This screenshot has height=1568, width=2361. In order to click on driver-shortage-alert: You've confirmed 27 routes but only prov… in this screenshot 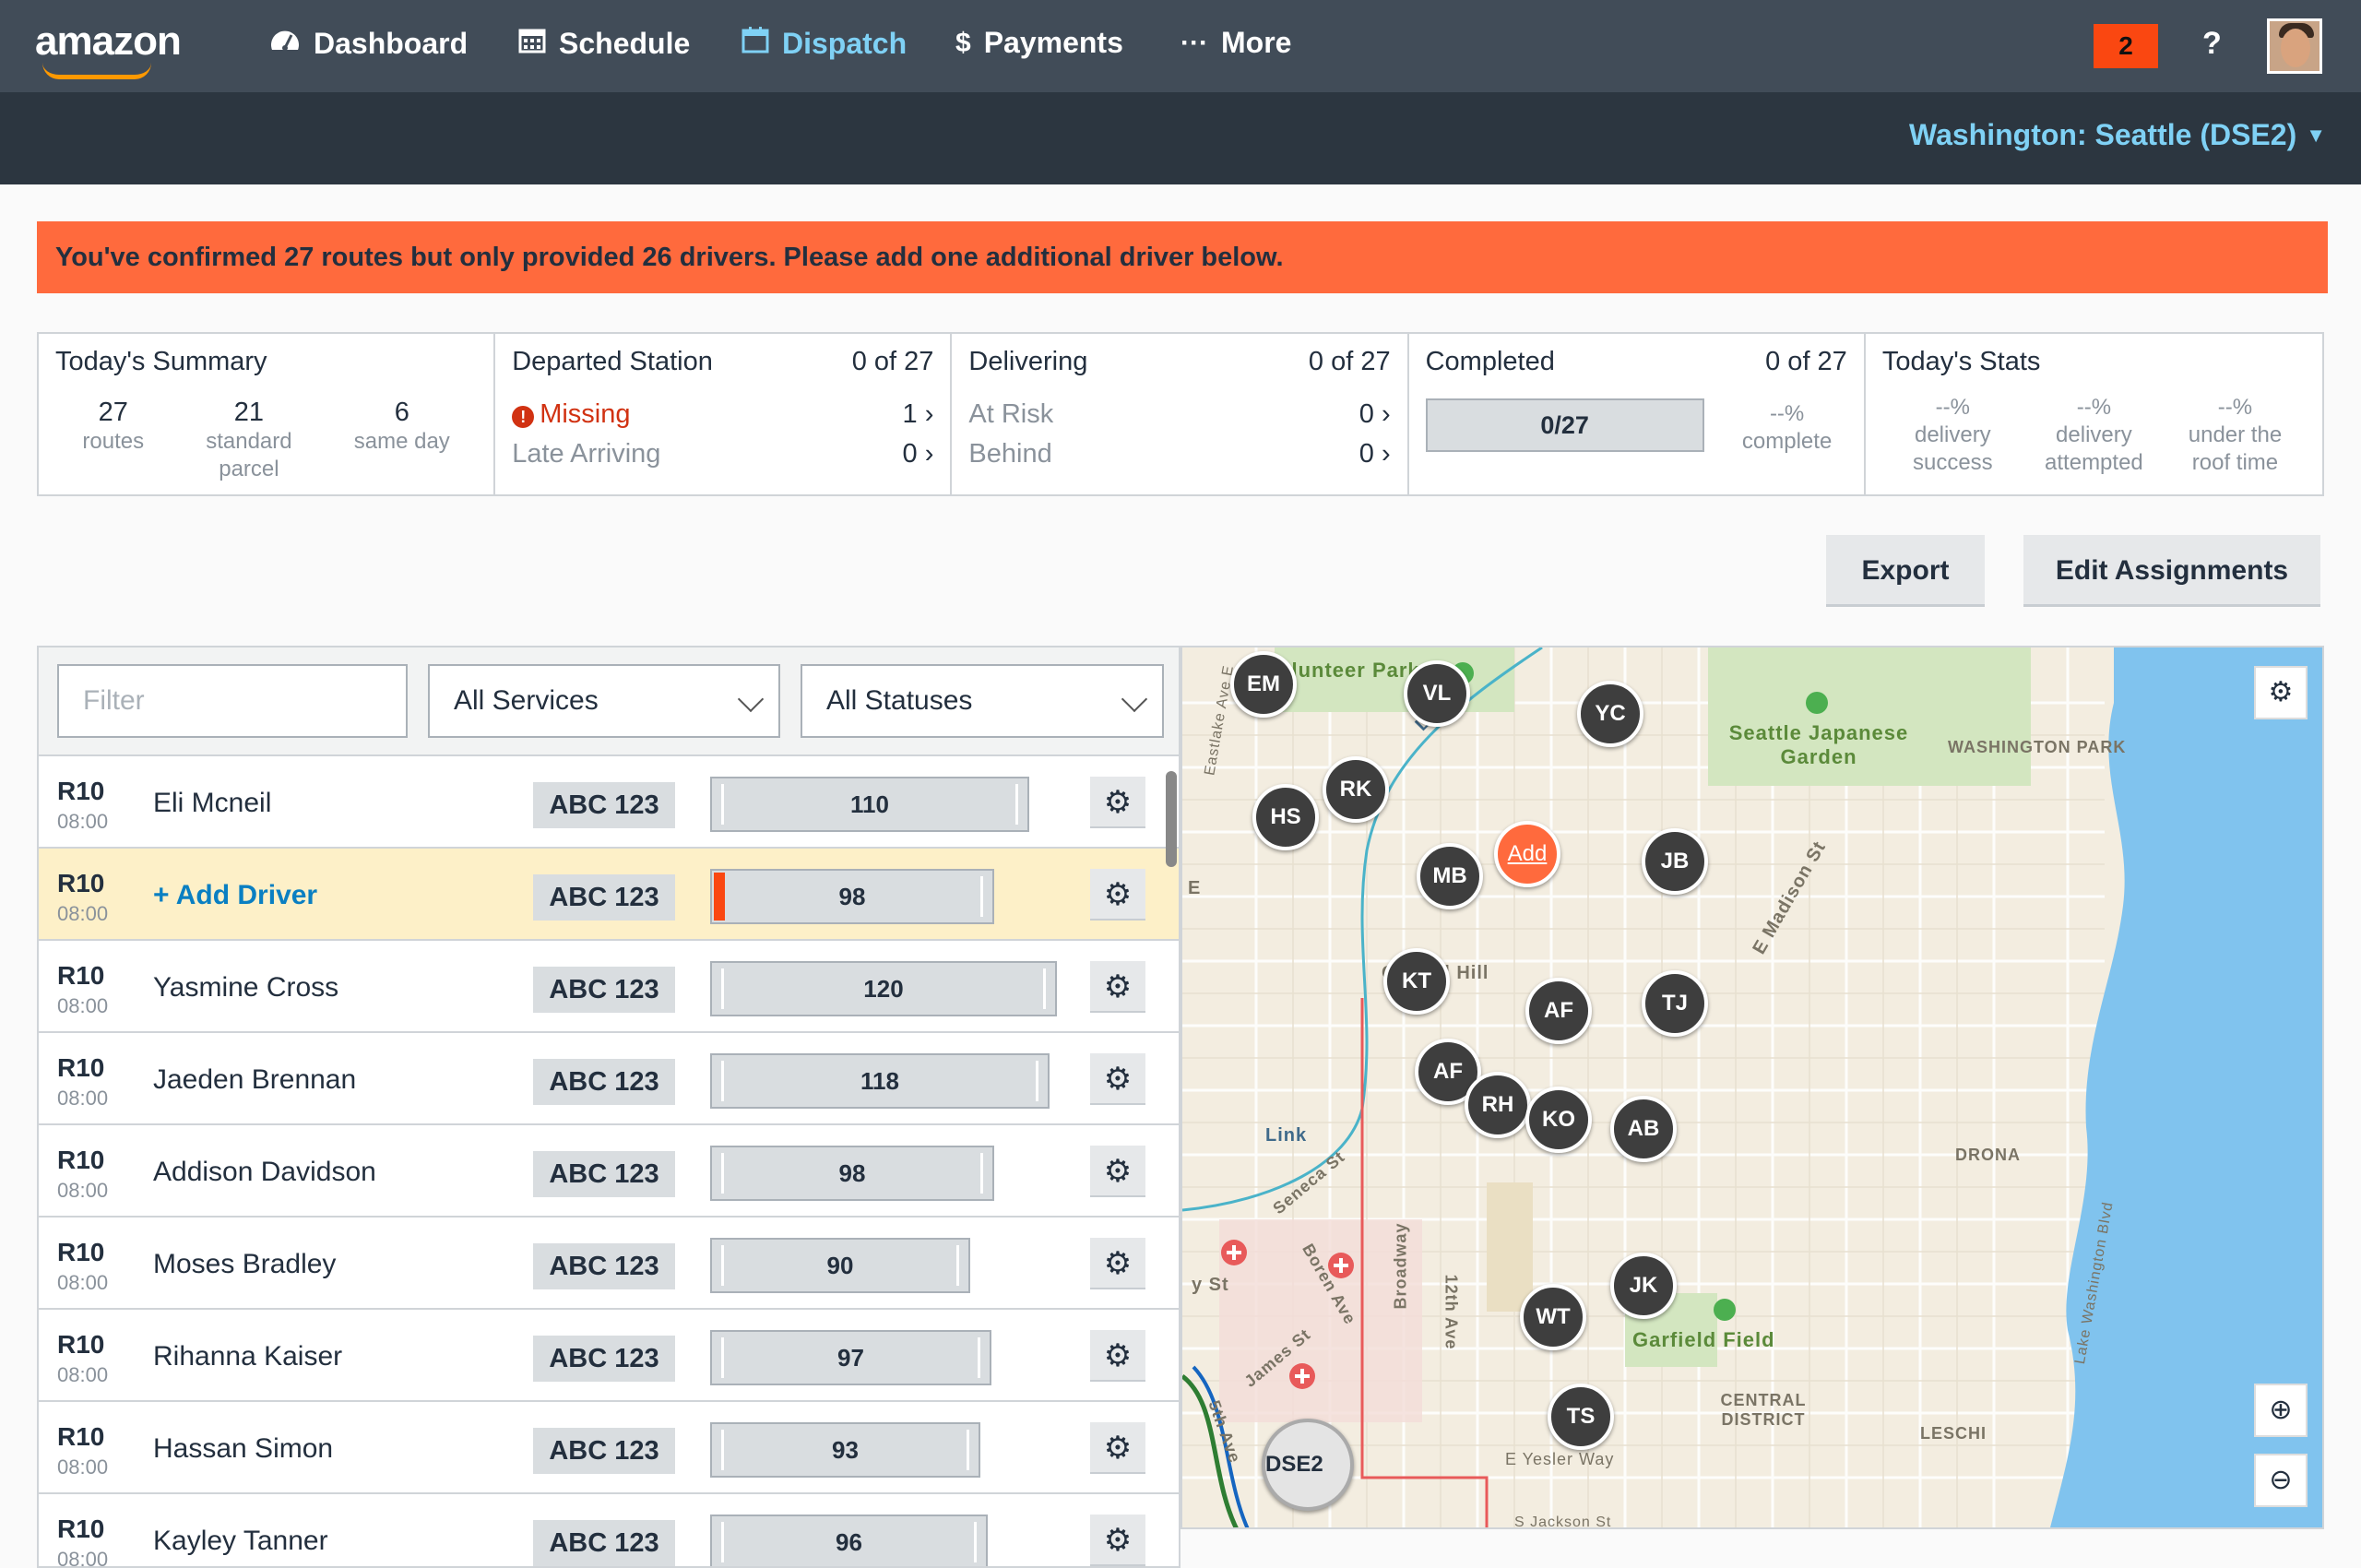, I will do `click(1182, 257)`.